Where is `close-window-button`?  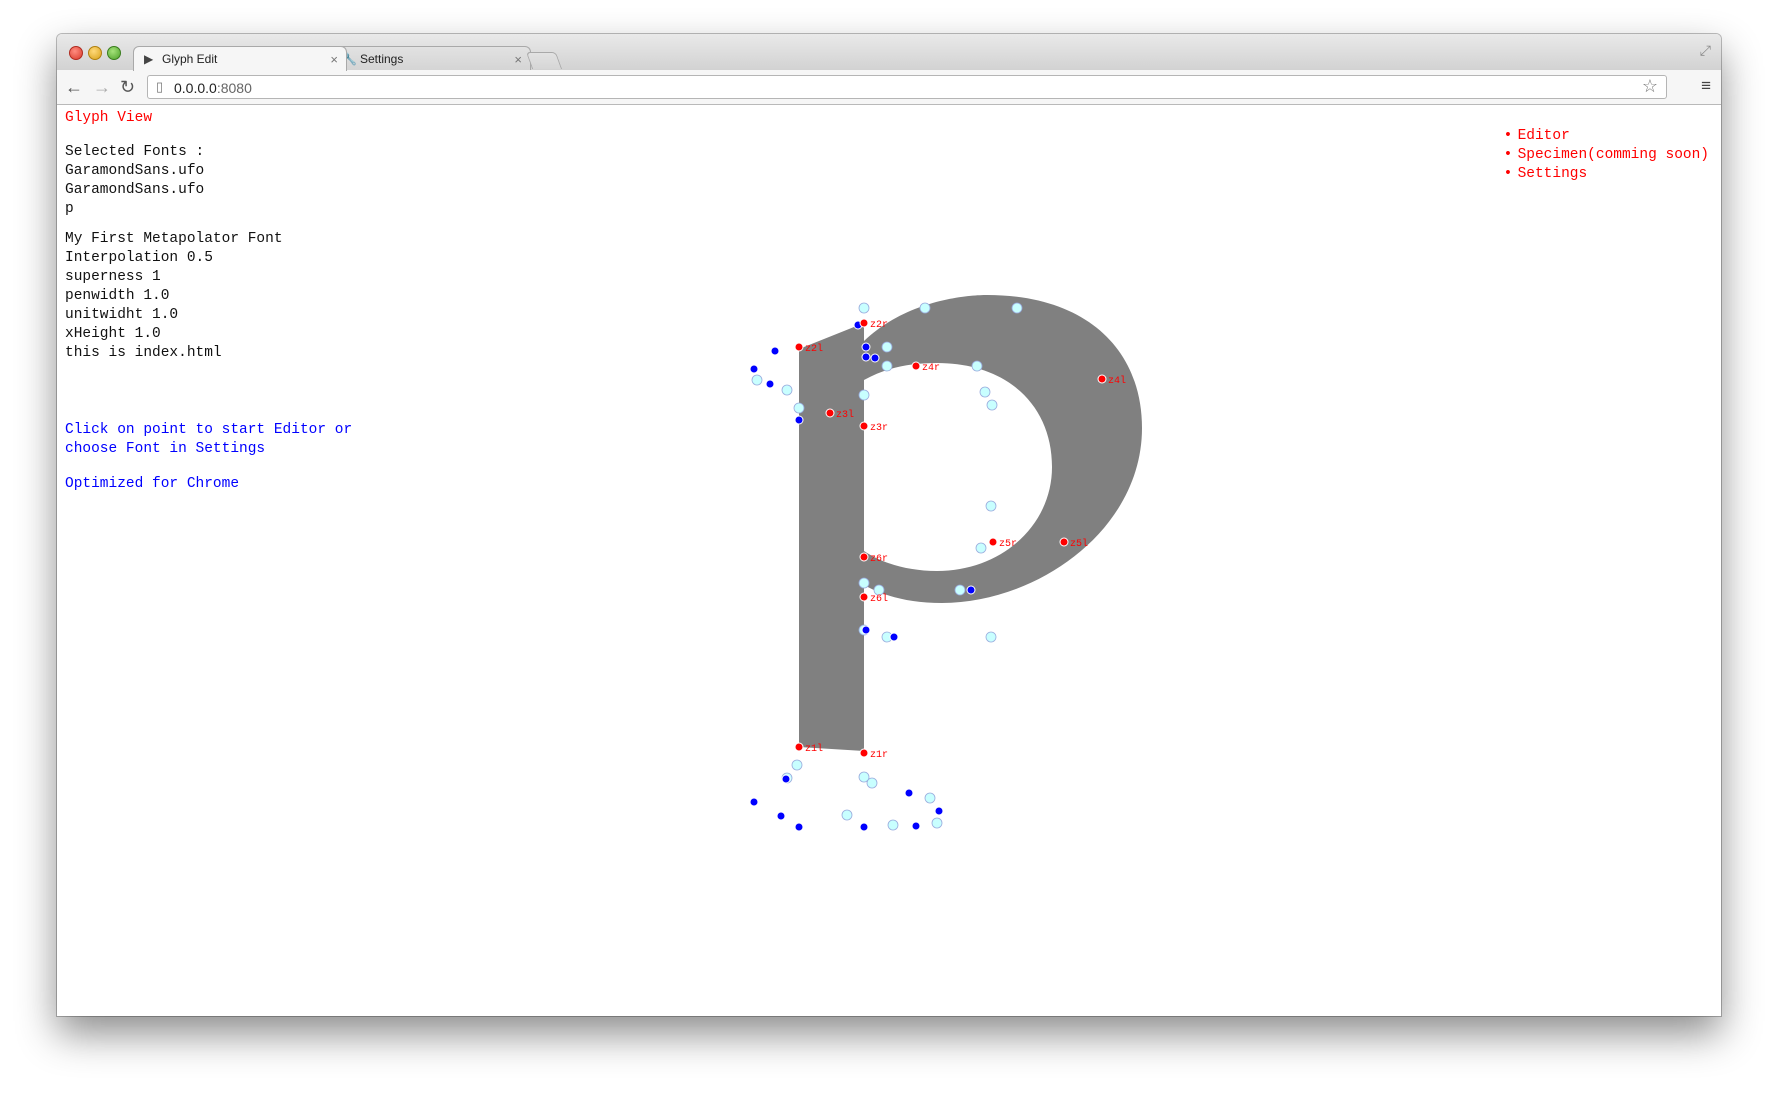
close-window-button is located at coordinates (76, 53).